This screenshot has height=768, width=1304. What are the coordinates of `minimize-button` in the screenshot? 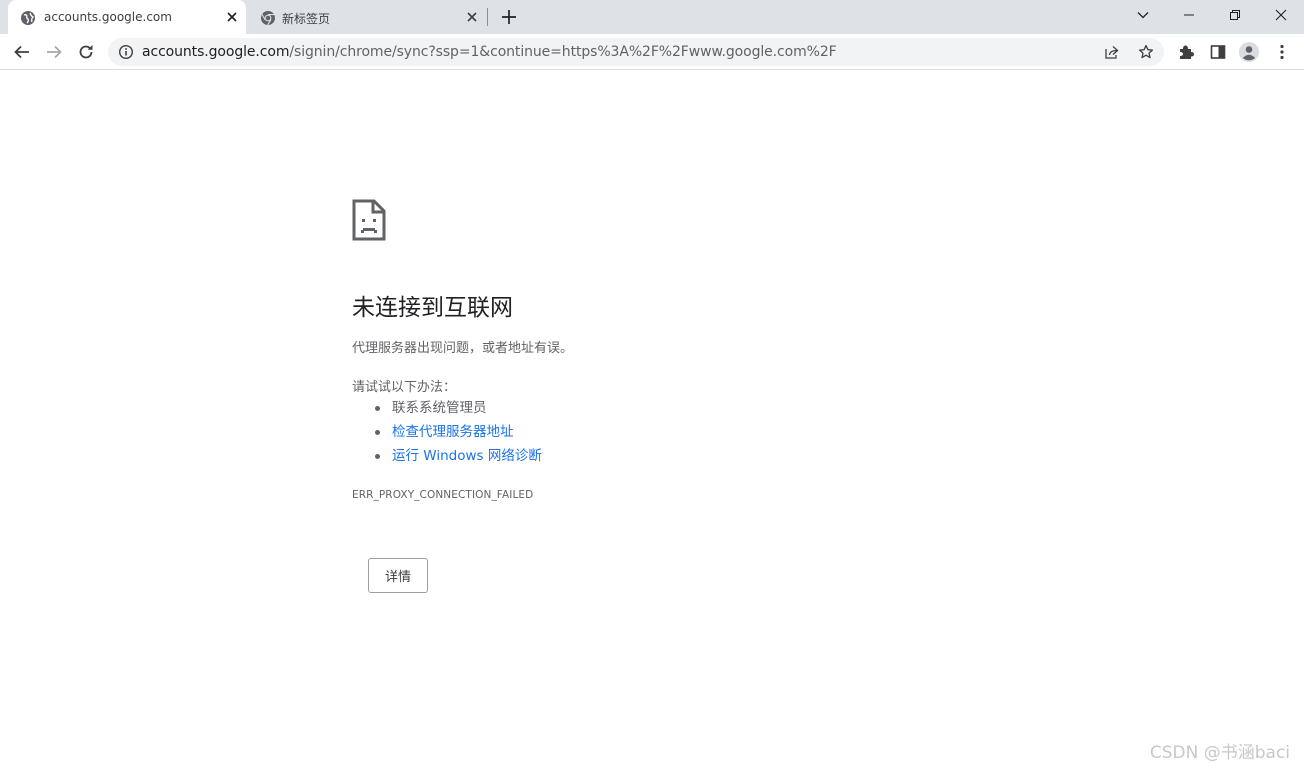 It's located at (1189, 15).